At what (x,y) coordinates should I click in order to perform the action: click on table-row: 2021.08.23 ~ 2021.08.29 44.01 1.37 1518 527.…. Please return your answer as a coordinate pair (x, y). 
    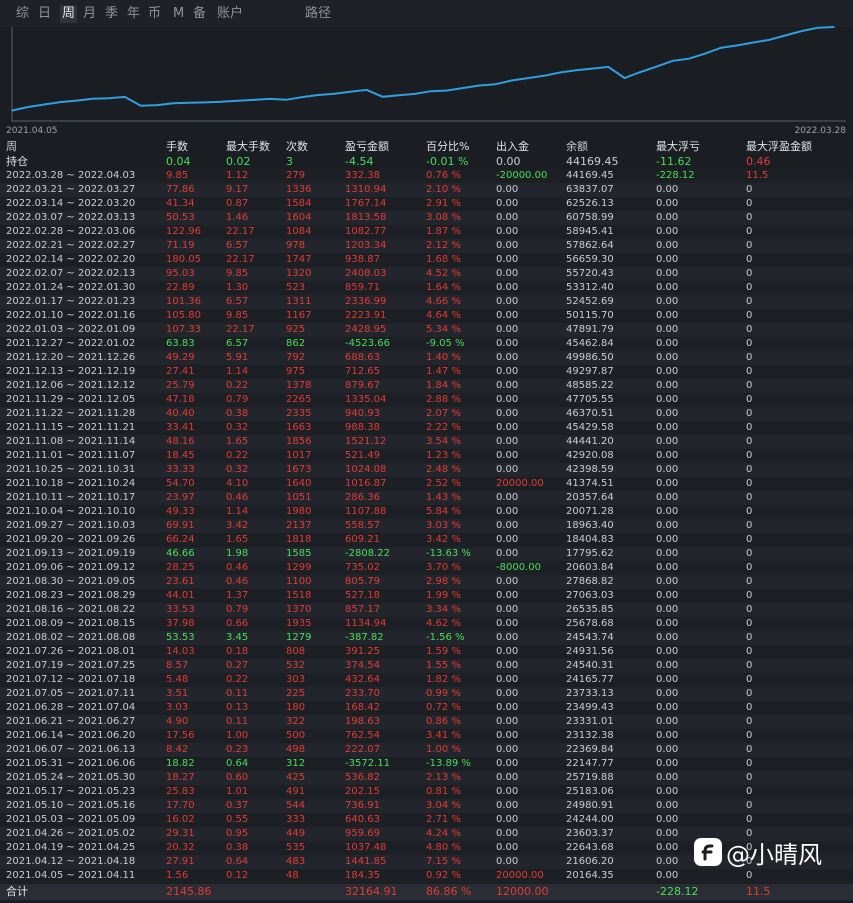
    Looking at the image, I should click on (426, 596).